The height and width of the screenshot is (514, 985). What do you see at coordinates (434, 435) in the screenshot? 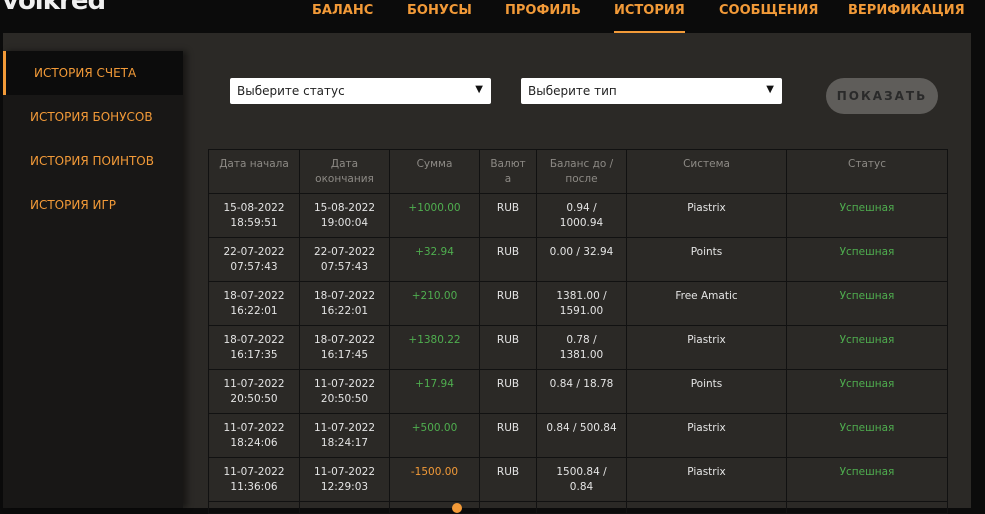
I see `cell-amount: +500.00` at bounding box center [434, 435].